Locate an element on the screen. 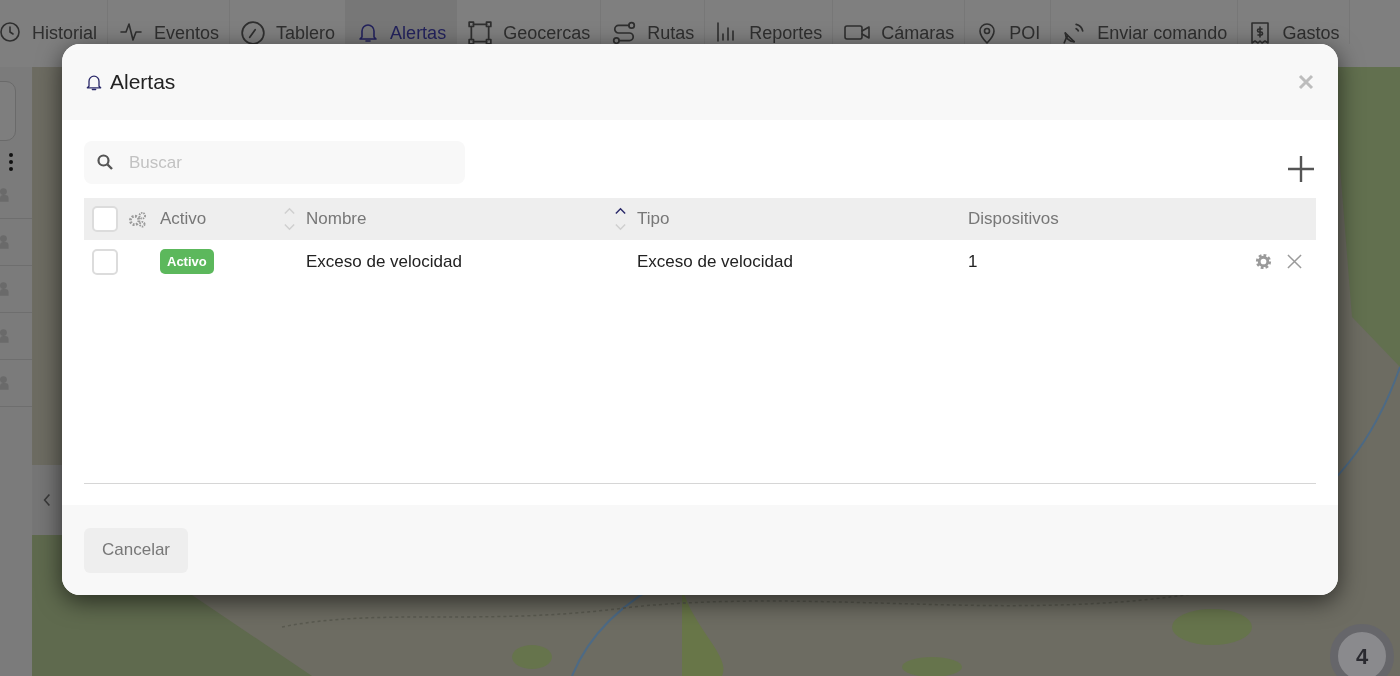  add-button is located at coordinates (1301, 169).